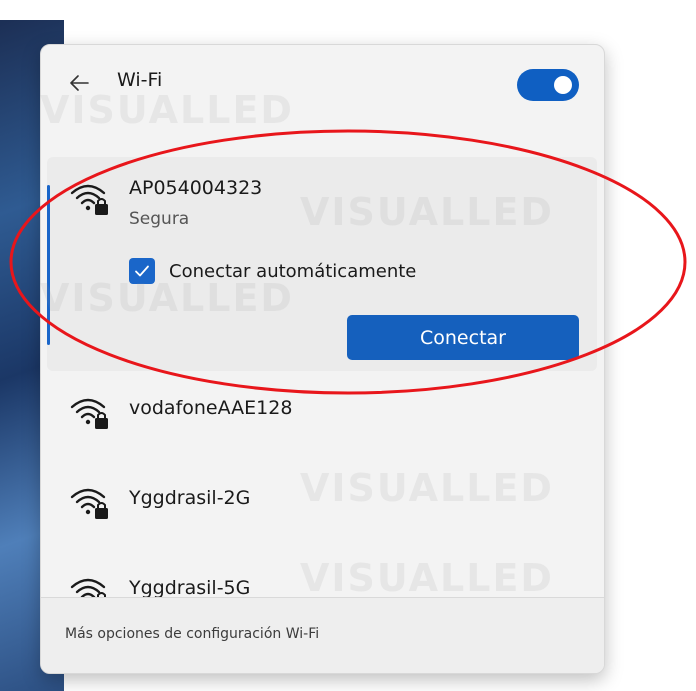 This screenshot has width=696, height=691. I want to click on auto-connect-label: Conectar automáticamente, so click(293, 271).